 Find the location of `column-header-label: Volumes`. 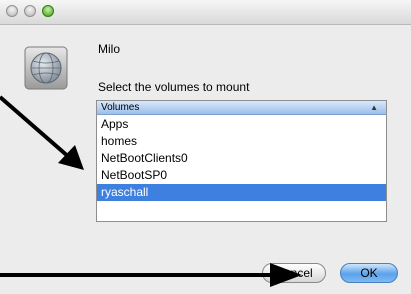

column-header-label: Volumes is located at coordinates (120, 107).